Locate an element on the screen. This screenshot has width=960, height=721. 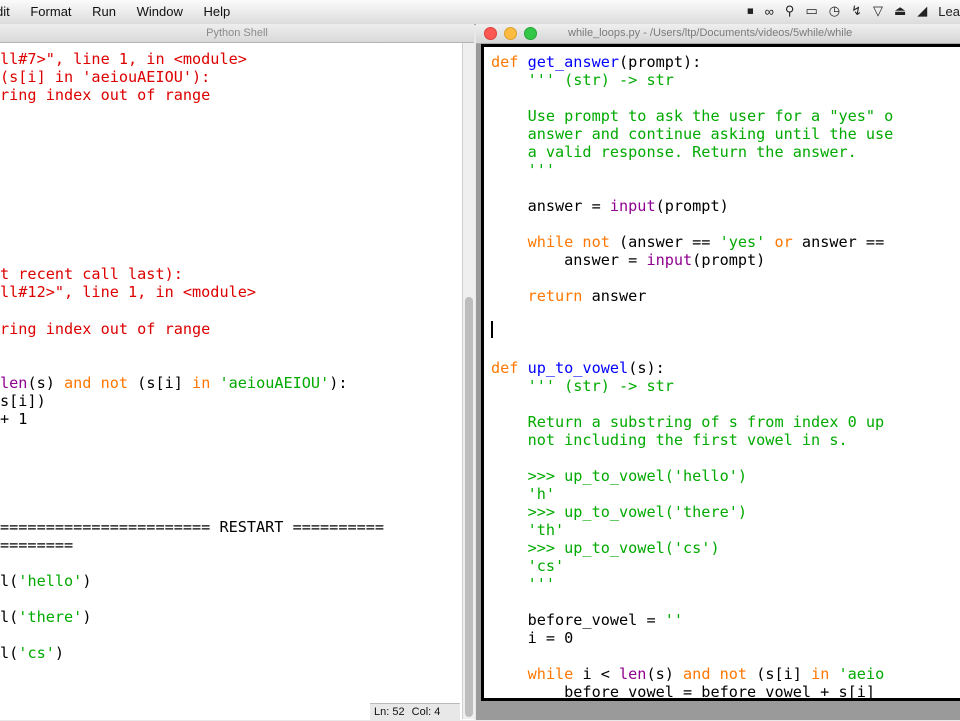
menu-window: Window is located at coordinates (160, 11).